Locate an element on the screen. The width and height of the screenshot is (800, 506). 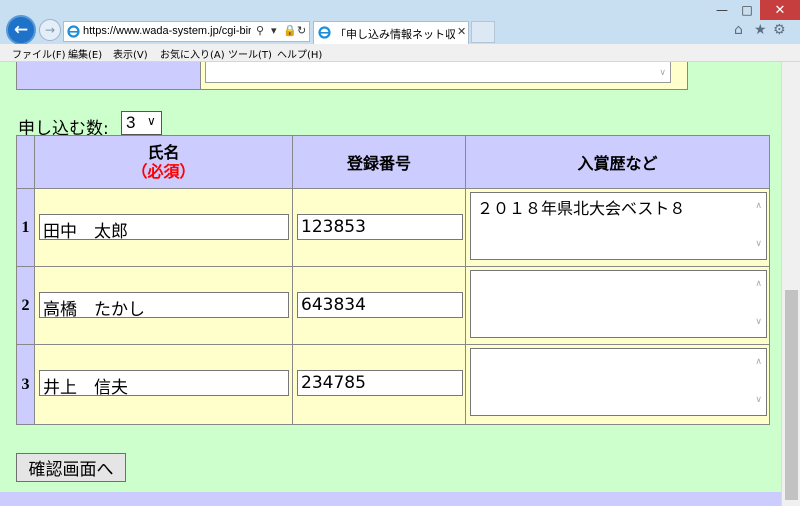
home-icon: ⌂ is located at coordinates (738, 30).